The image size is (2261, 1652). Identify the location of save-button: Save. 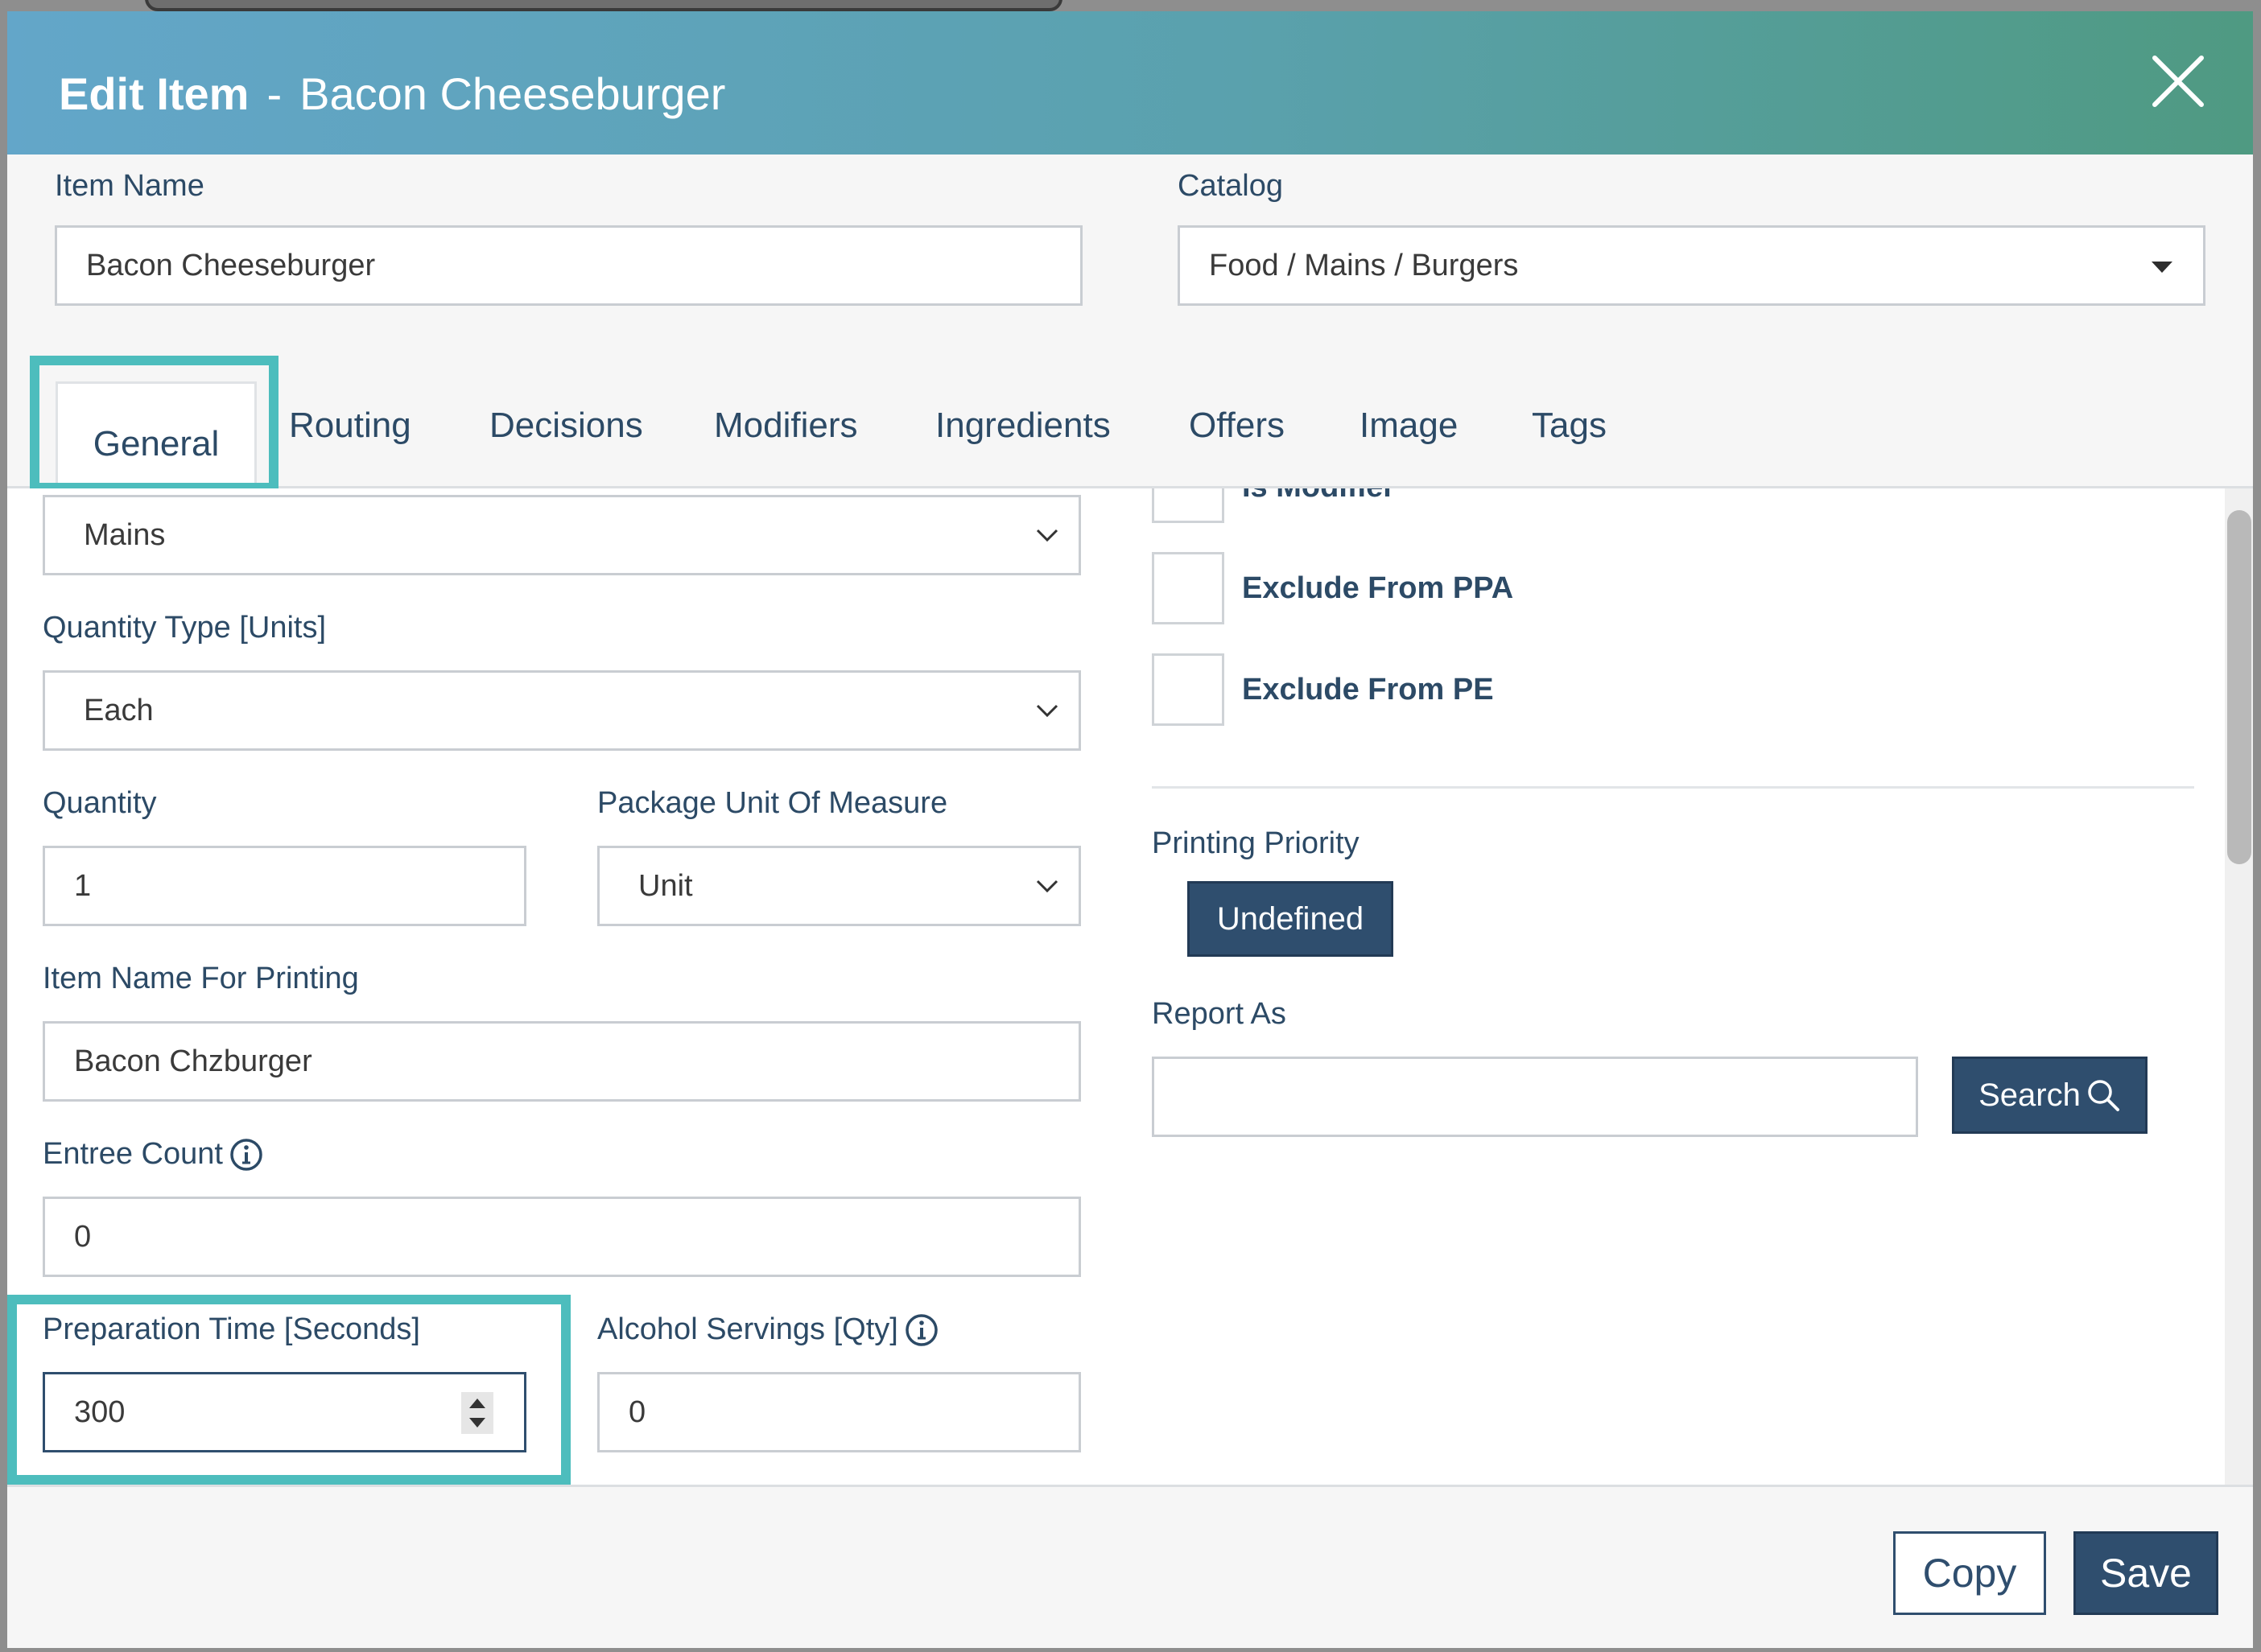
(2145, 1573).